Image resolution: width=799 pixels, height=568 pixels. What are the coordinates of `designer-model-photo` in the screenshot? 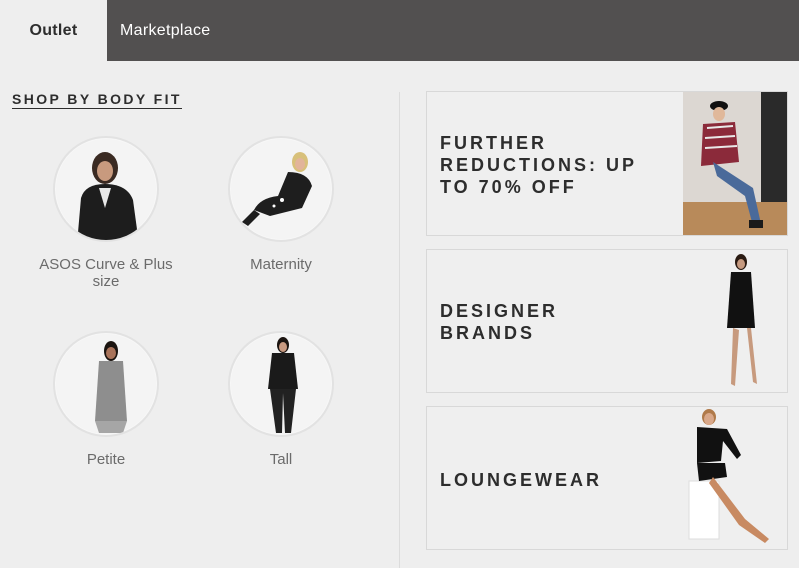 It's located at (742, 320).